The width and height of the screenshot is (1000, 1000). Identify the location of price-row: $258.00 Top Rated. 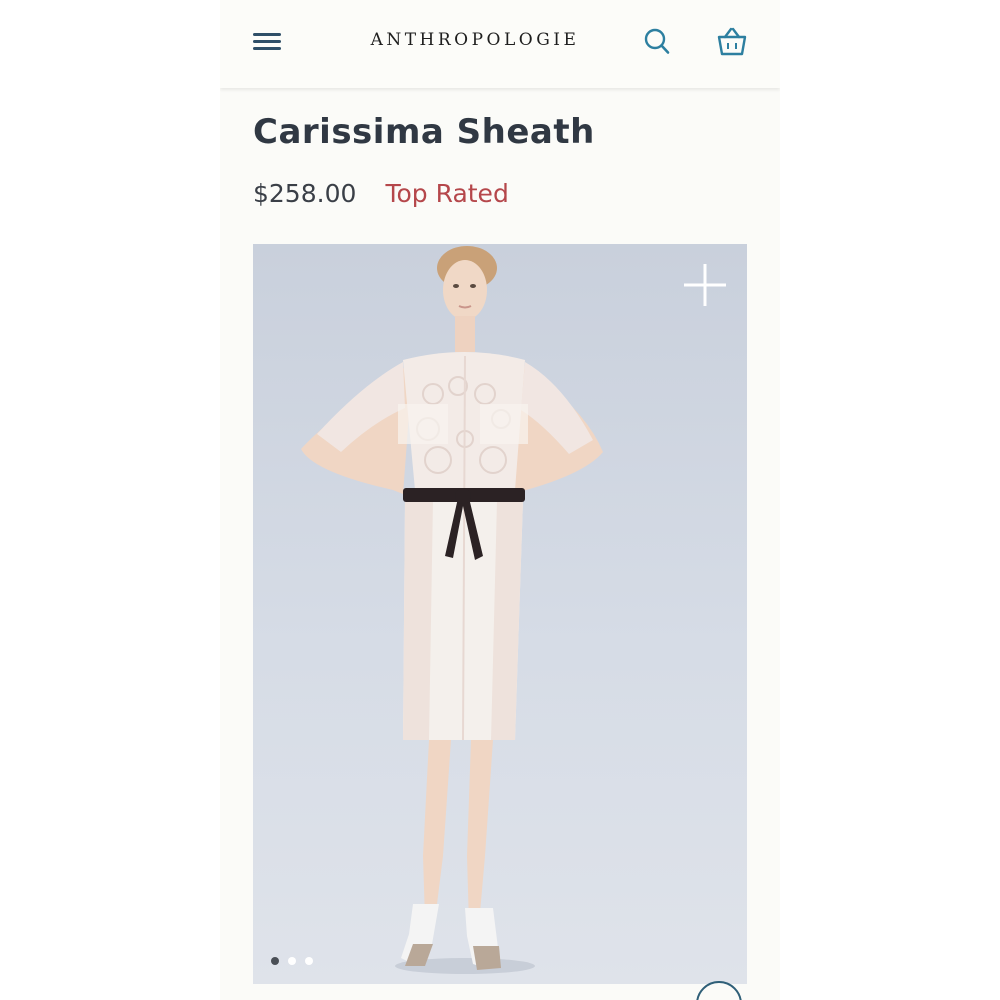
(381, 196).